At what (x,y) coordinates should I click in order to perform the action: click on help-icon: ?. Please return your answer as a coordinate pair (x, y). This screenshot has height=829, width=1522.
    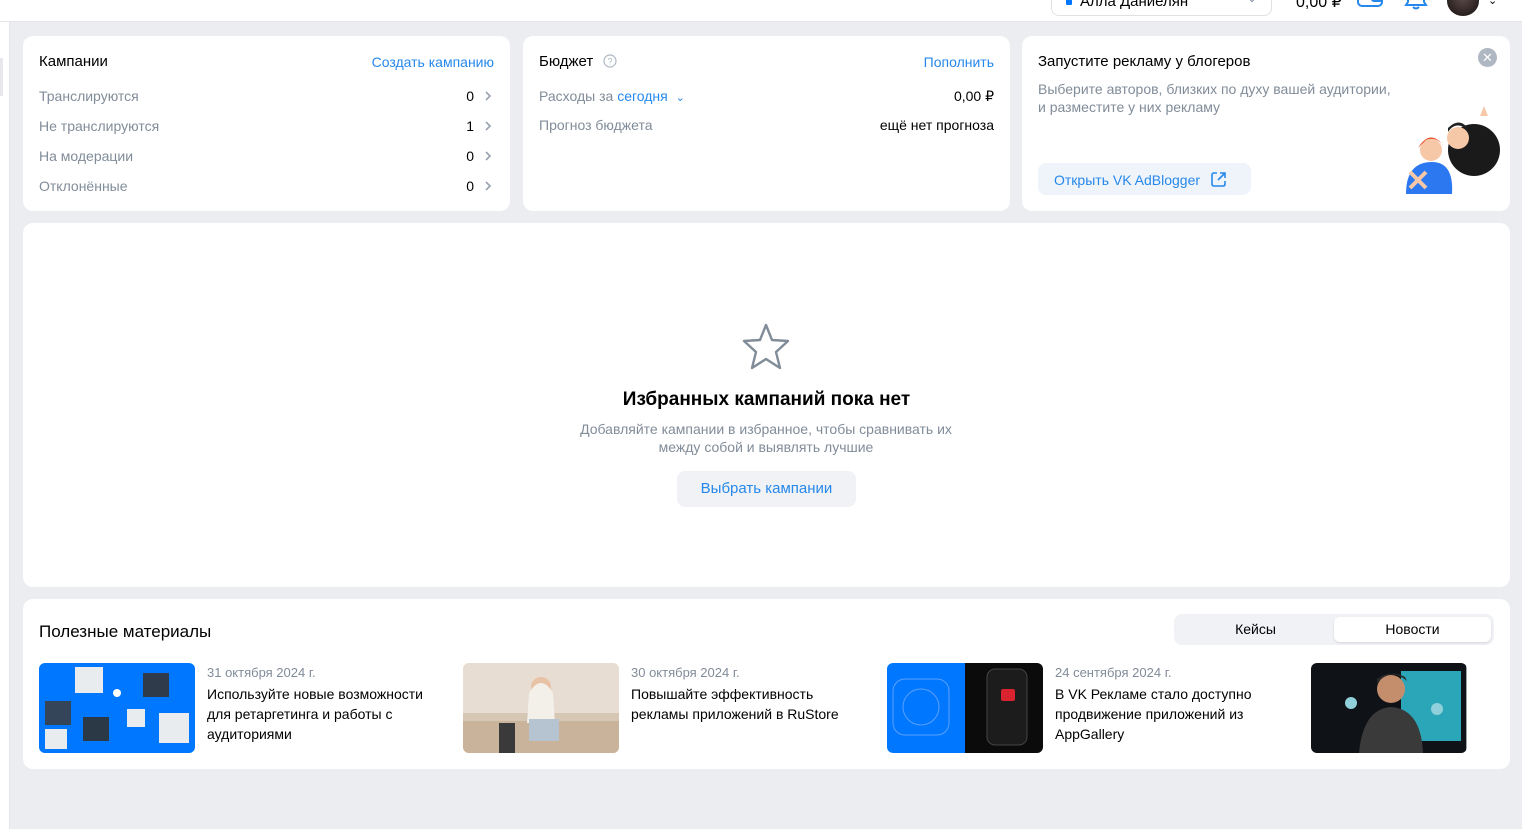
    Looking at the image, I should click on (610, 61).